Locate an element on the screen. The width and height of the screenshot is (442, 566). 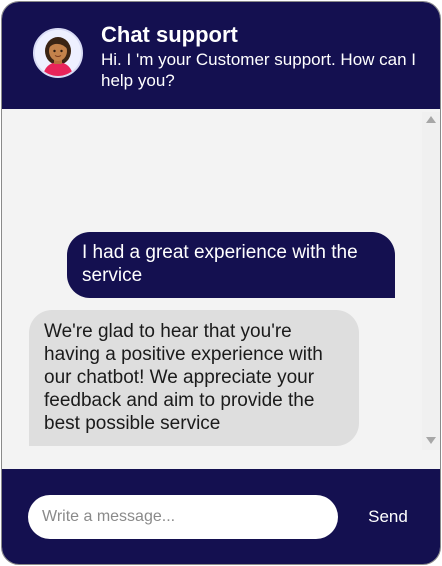
chat-title: Chat support is located at coordinates (169, 34).